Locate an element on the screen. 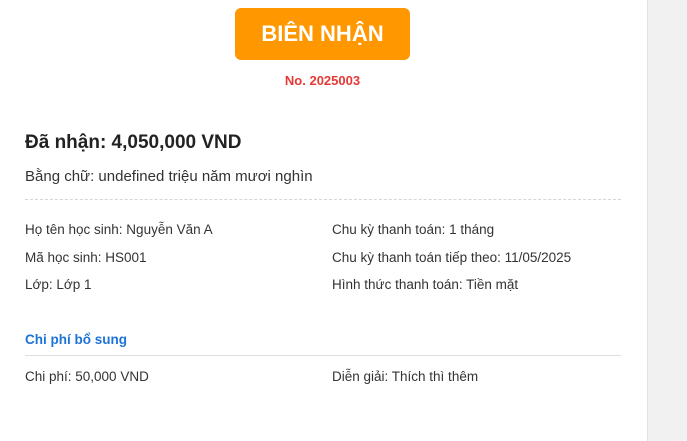 This screenshot has width=687, height=441. student-name: Họ tên học sinh: Nguyễn Văn A is located at coordinates (119, 229).